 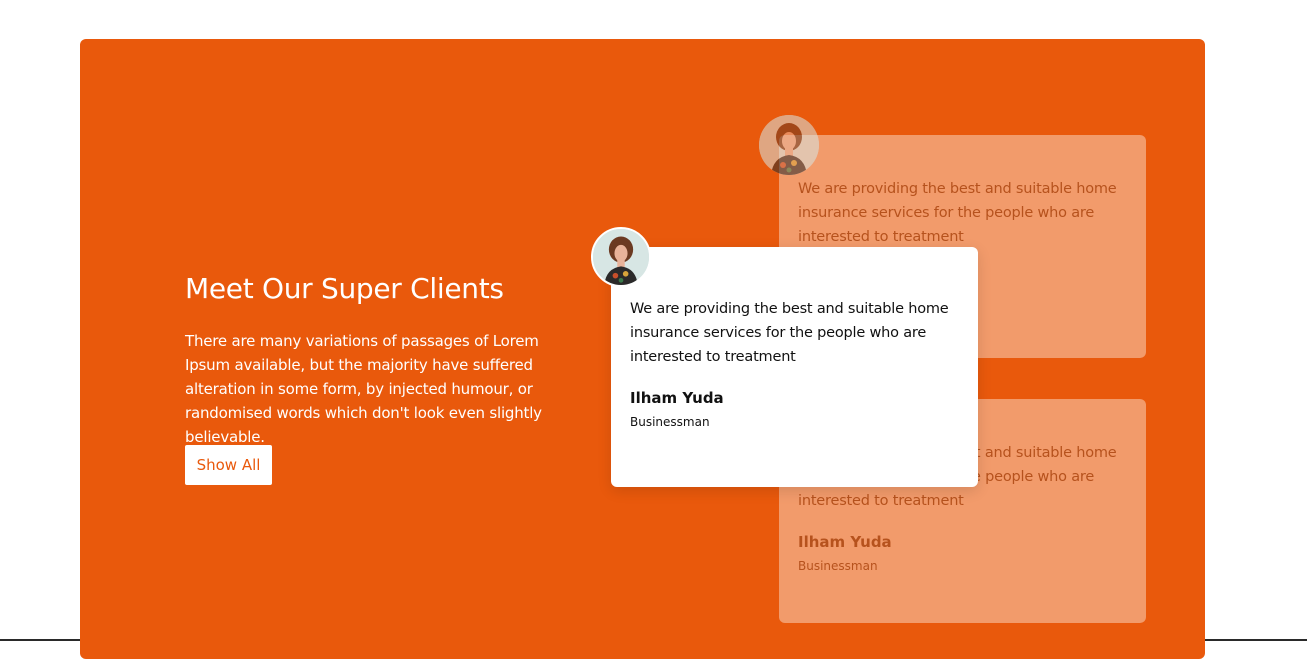 I want to click on avatar-active, so click(x=621, y=257).